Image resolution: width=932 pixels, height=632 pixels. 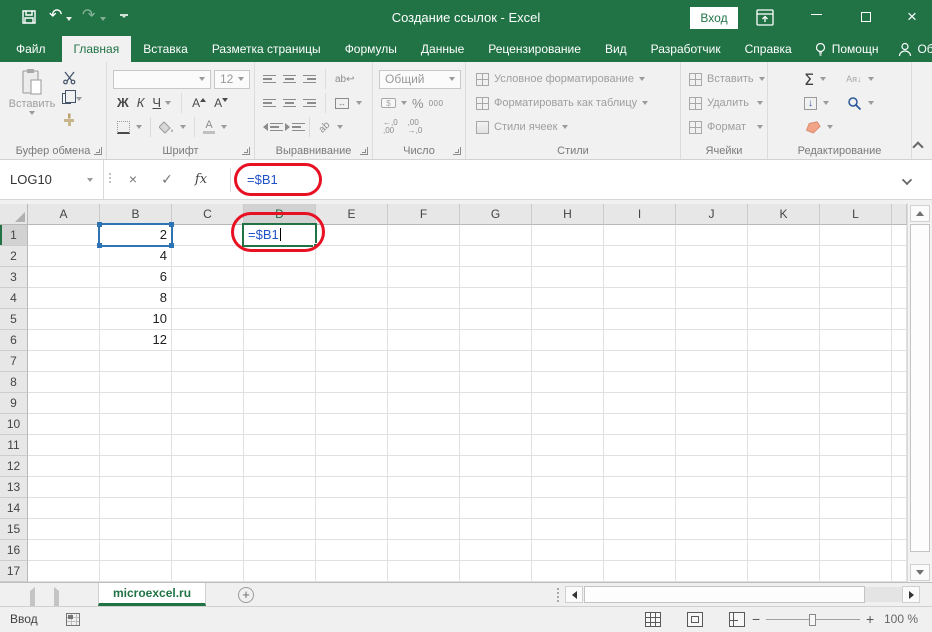 What do you see at coordinates (14, 382) in the screenshot?
I see `row-header-8: 8` at bounding box center [14, 382].